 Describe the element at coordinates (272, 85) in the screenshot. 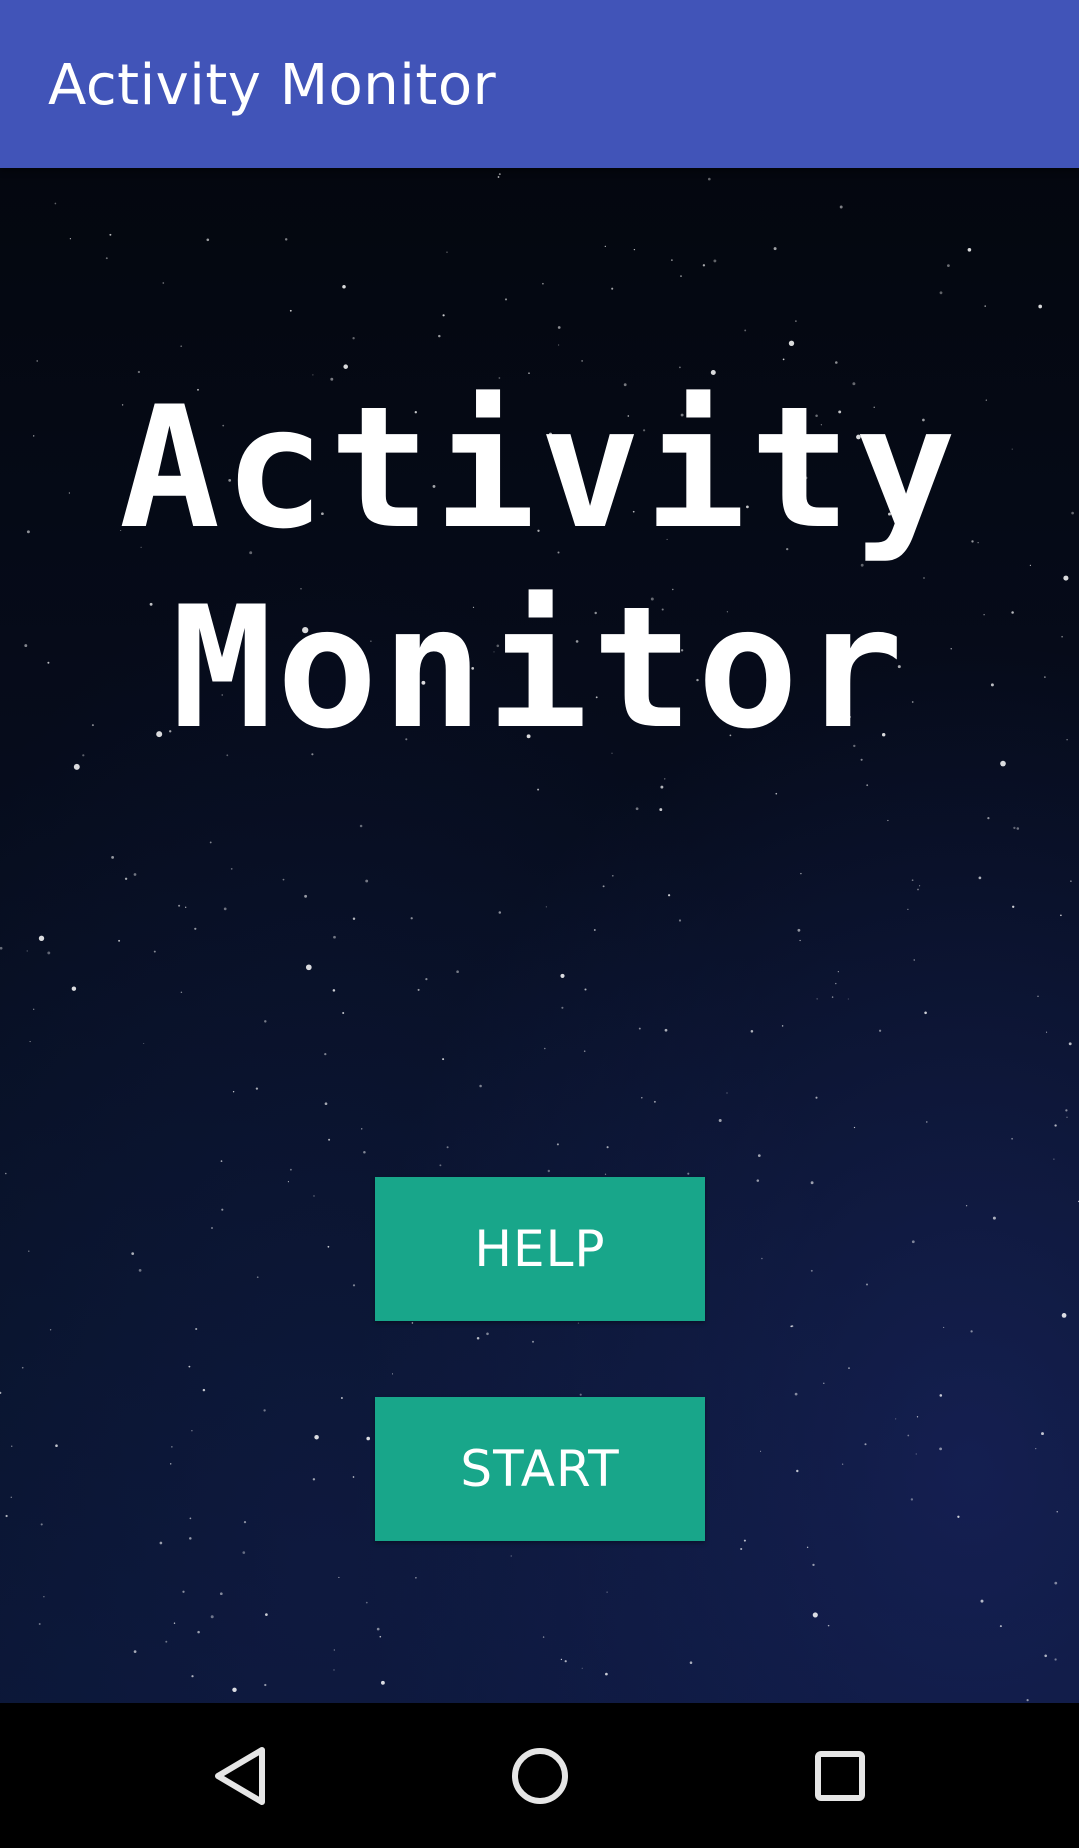

I see `app-title: Activity Monitor` at that location.